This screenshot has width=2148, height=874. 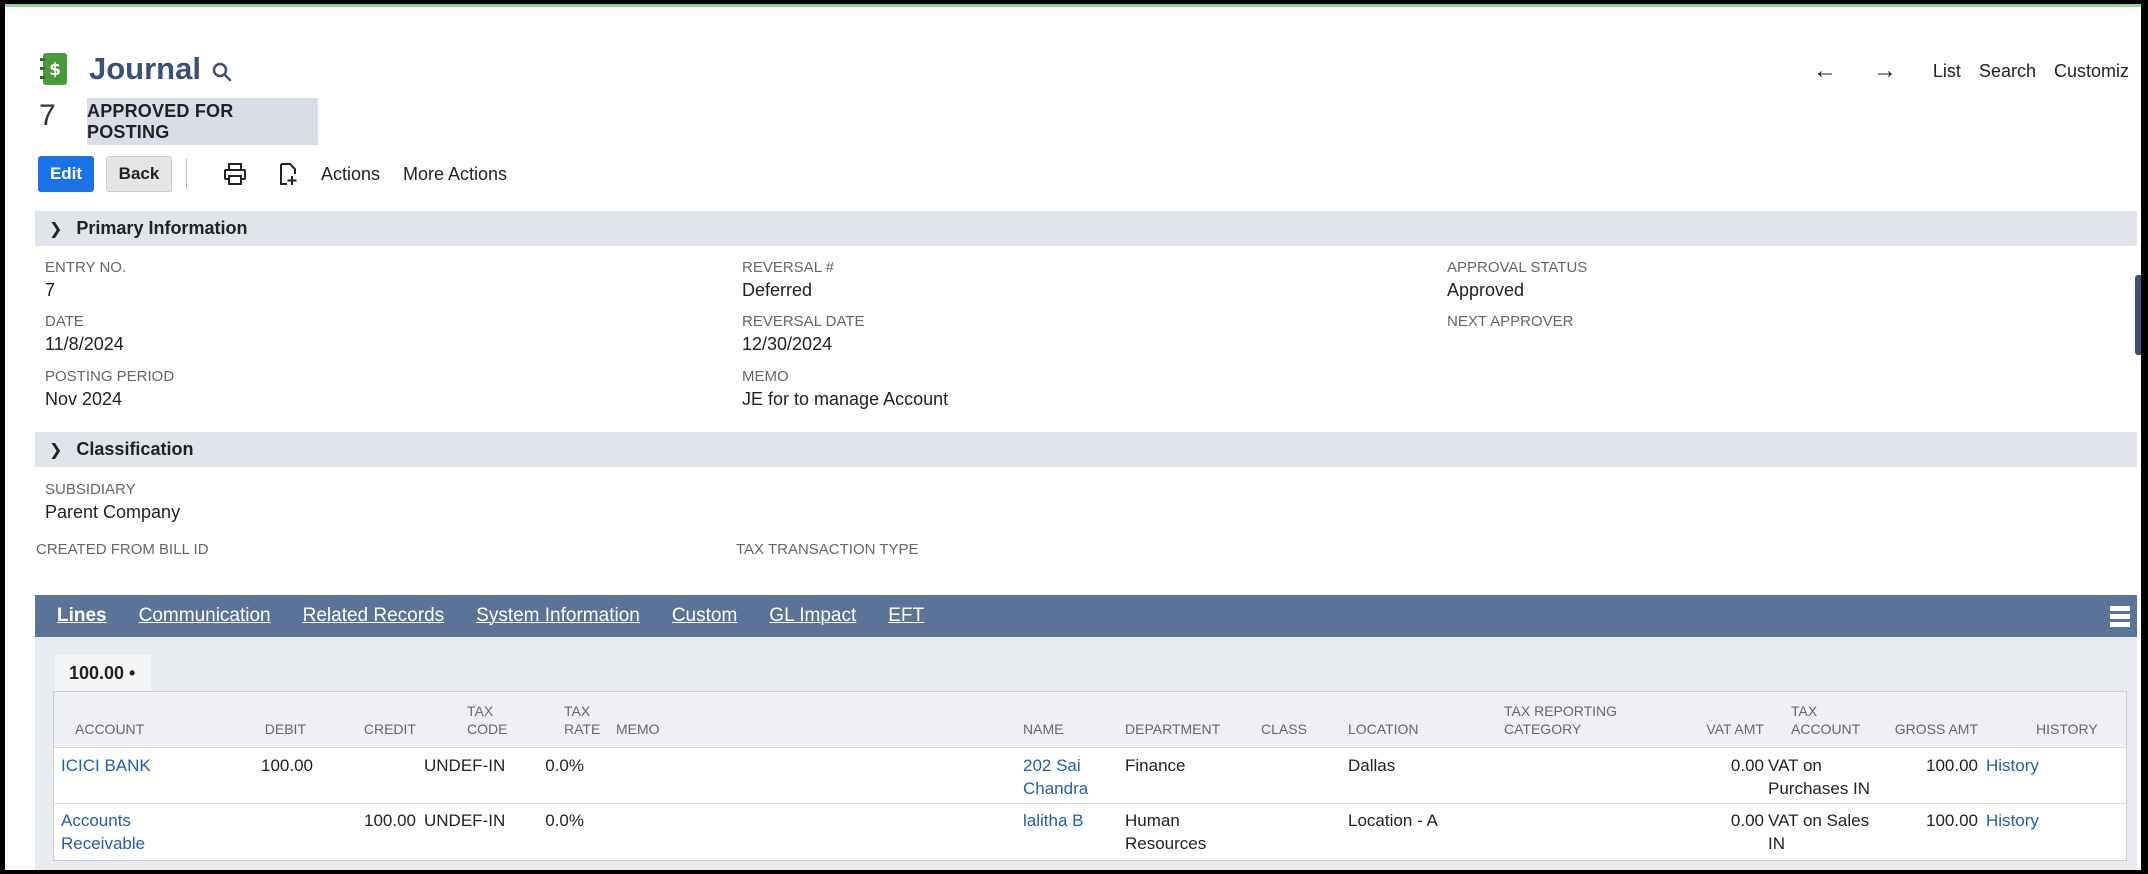 I want to click on tax-account-line2: IN, so click(x=1776, y=843).